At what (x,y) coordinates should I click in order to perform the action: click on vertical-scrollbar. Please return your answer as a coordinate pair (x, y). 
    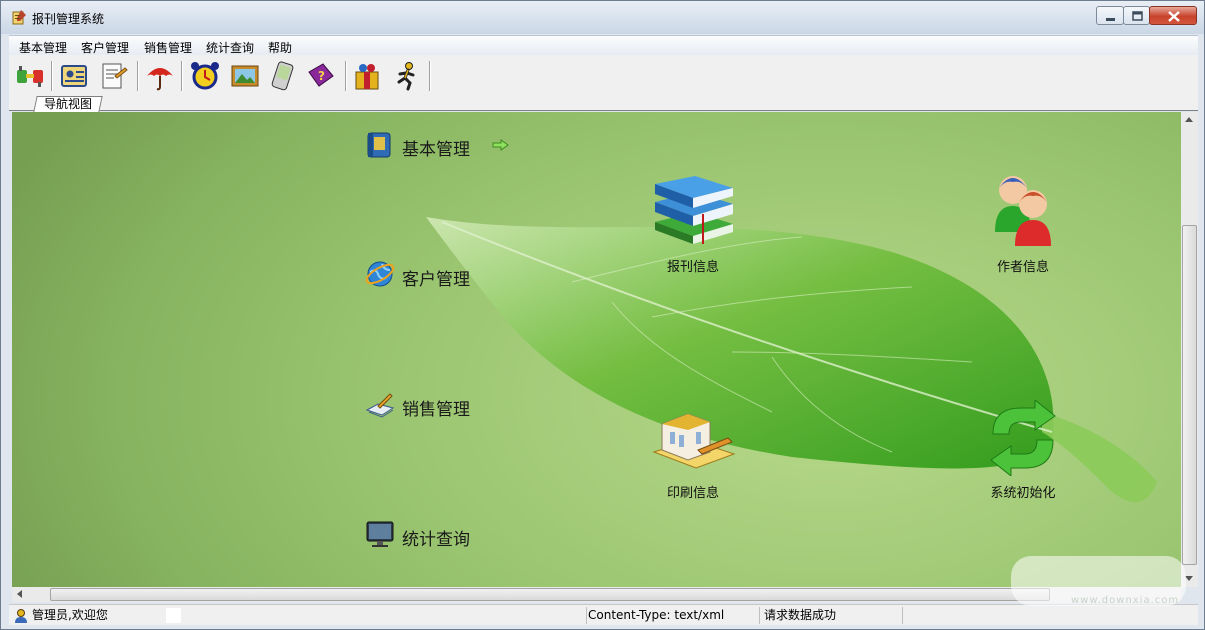
    Looking at the image, I should click on (1189, 349).